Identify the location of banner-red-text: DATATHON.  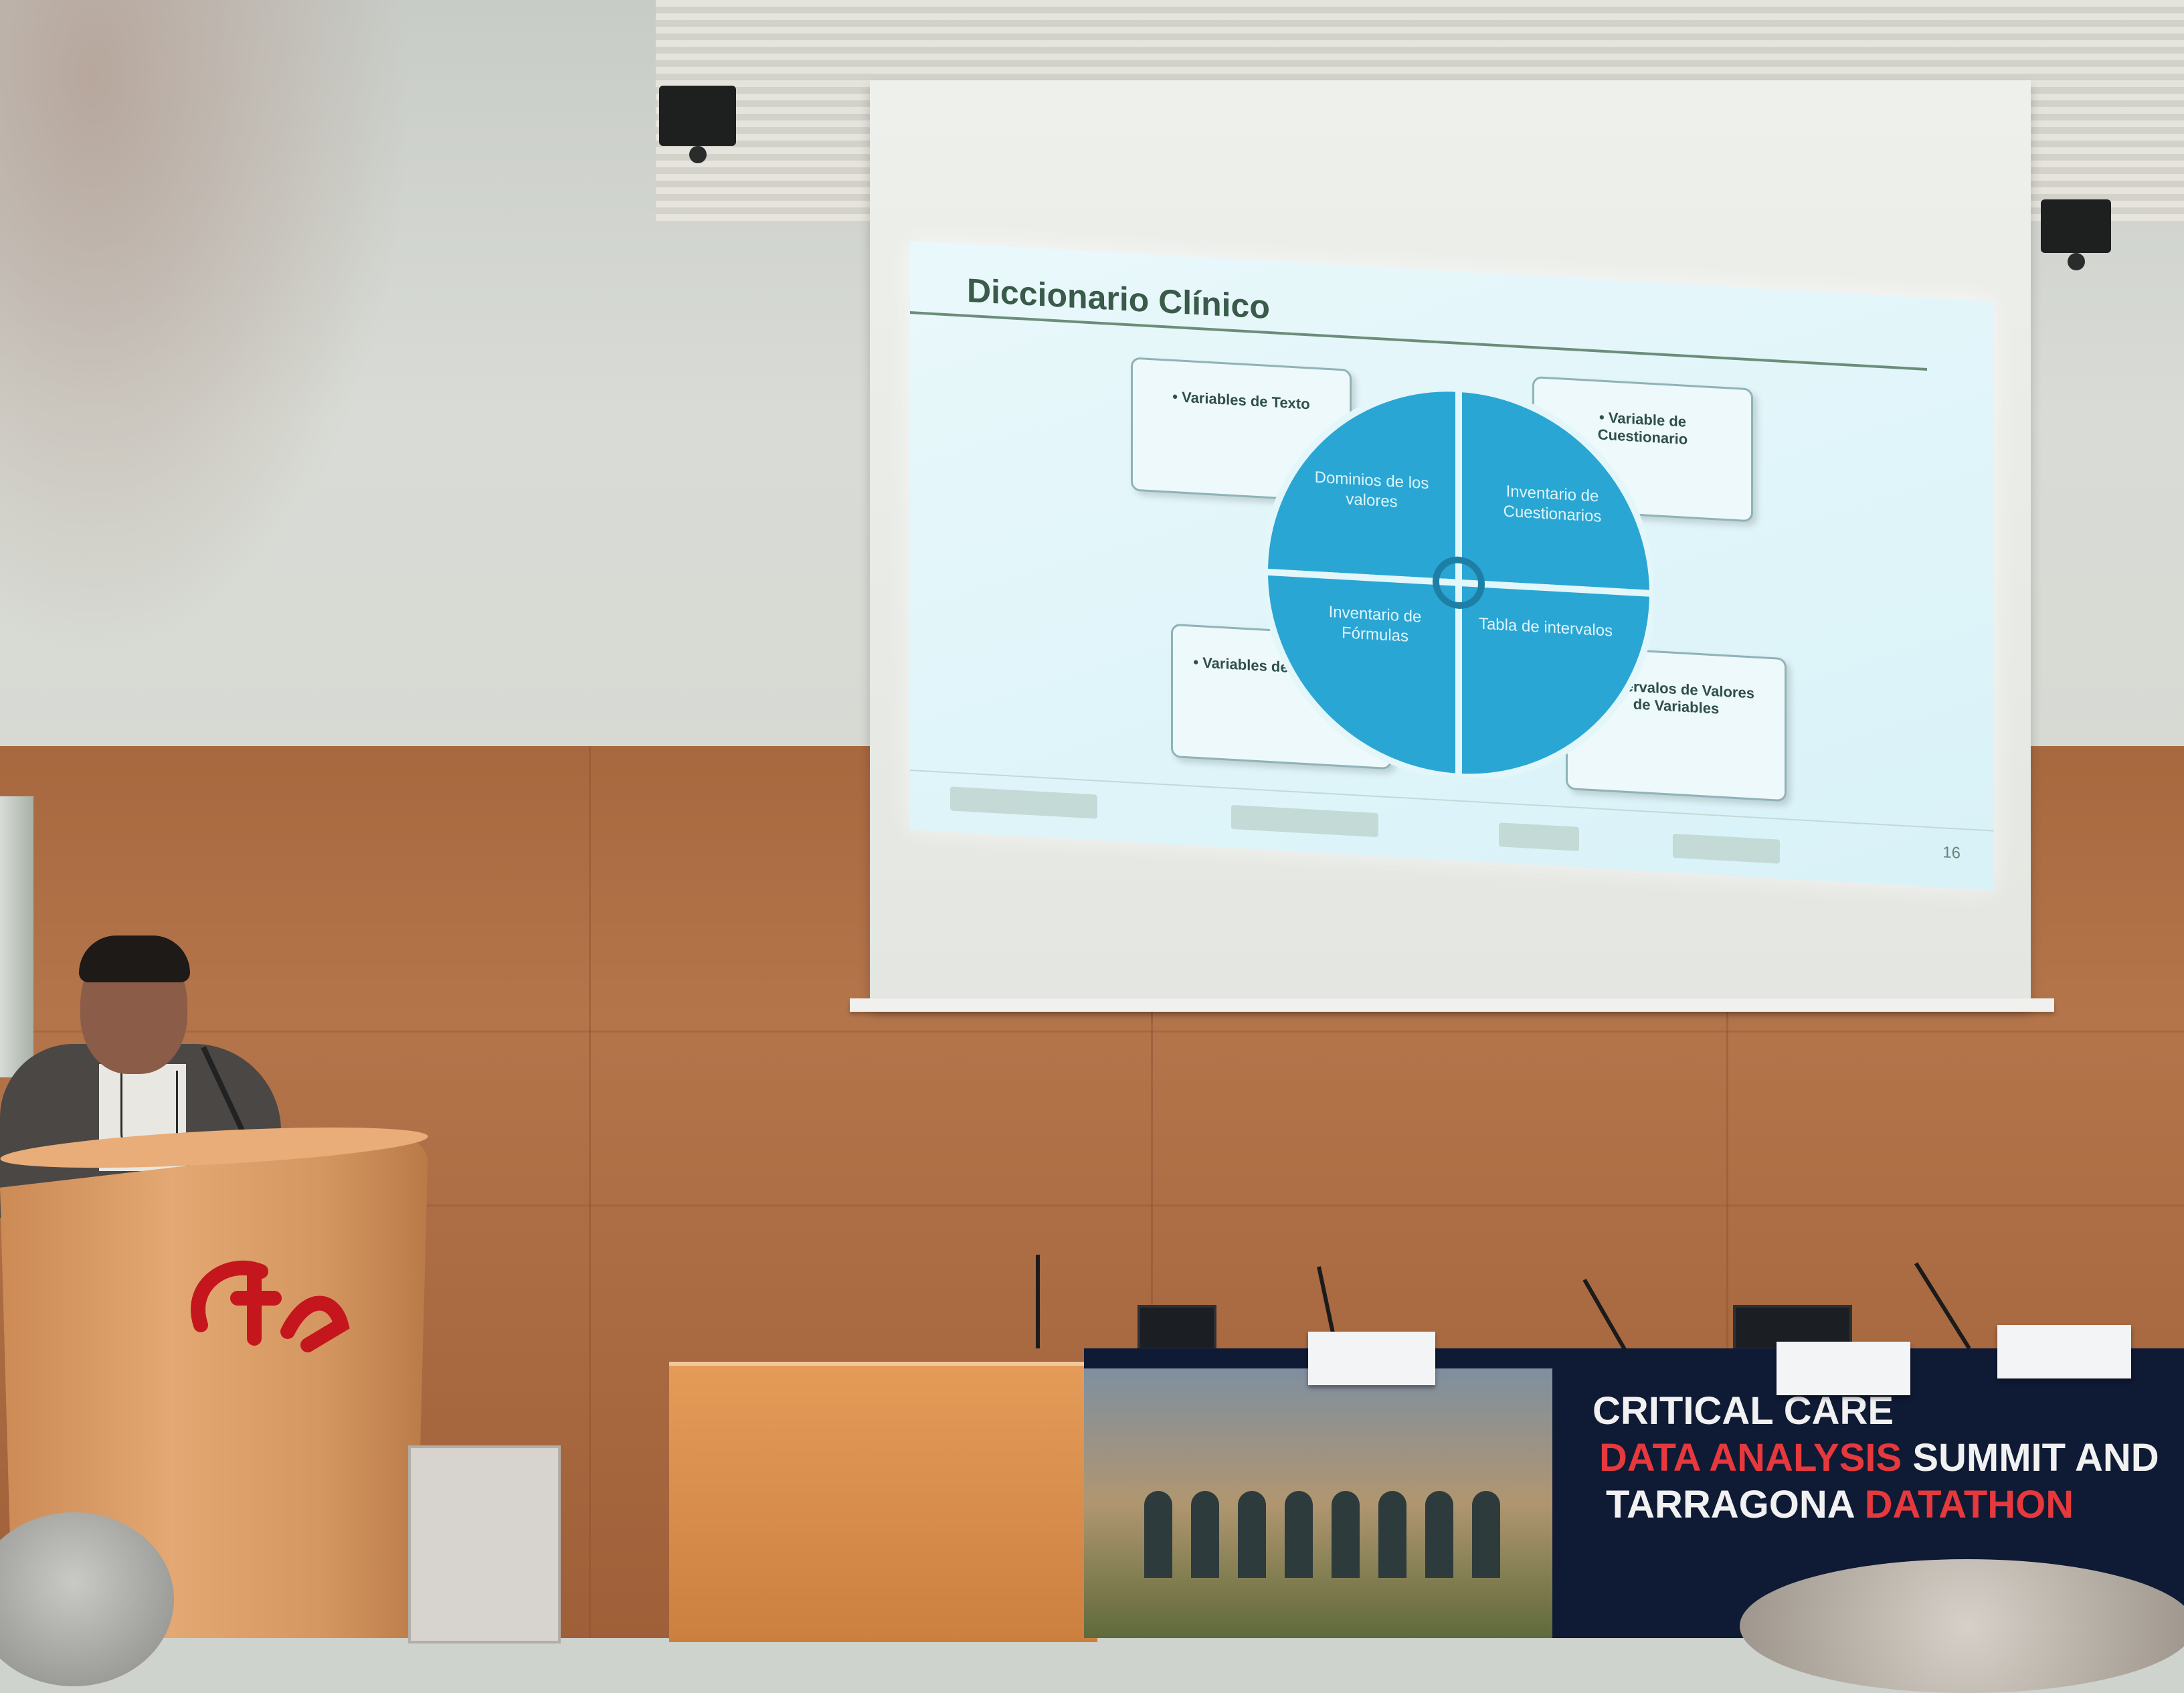
(1969, 1504).